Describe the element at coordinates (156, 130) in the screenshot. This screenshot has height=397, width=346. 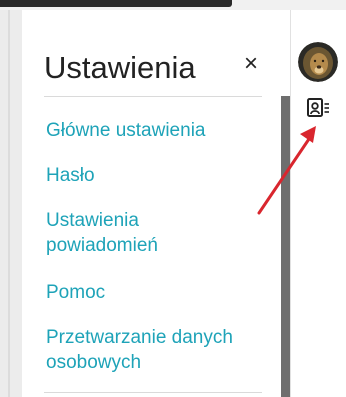
I see `menu-item-general-settings: Główne ustawienia` at that location.